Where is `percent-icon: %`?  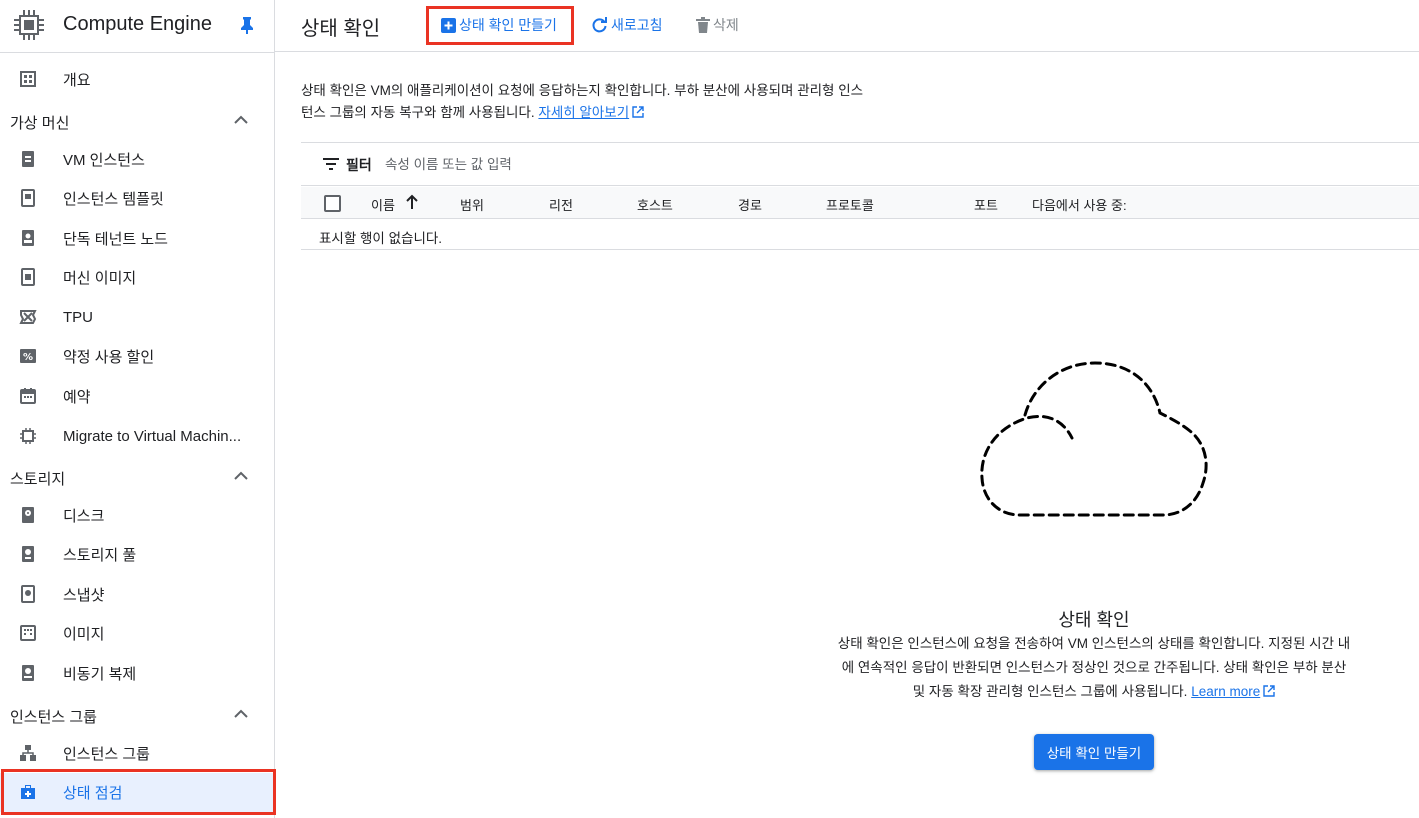 percent-icon: % is located at coordinates (28, 356).